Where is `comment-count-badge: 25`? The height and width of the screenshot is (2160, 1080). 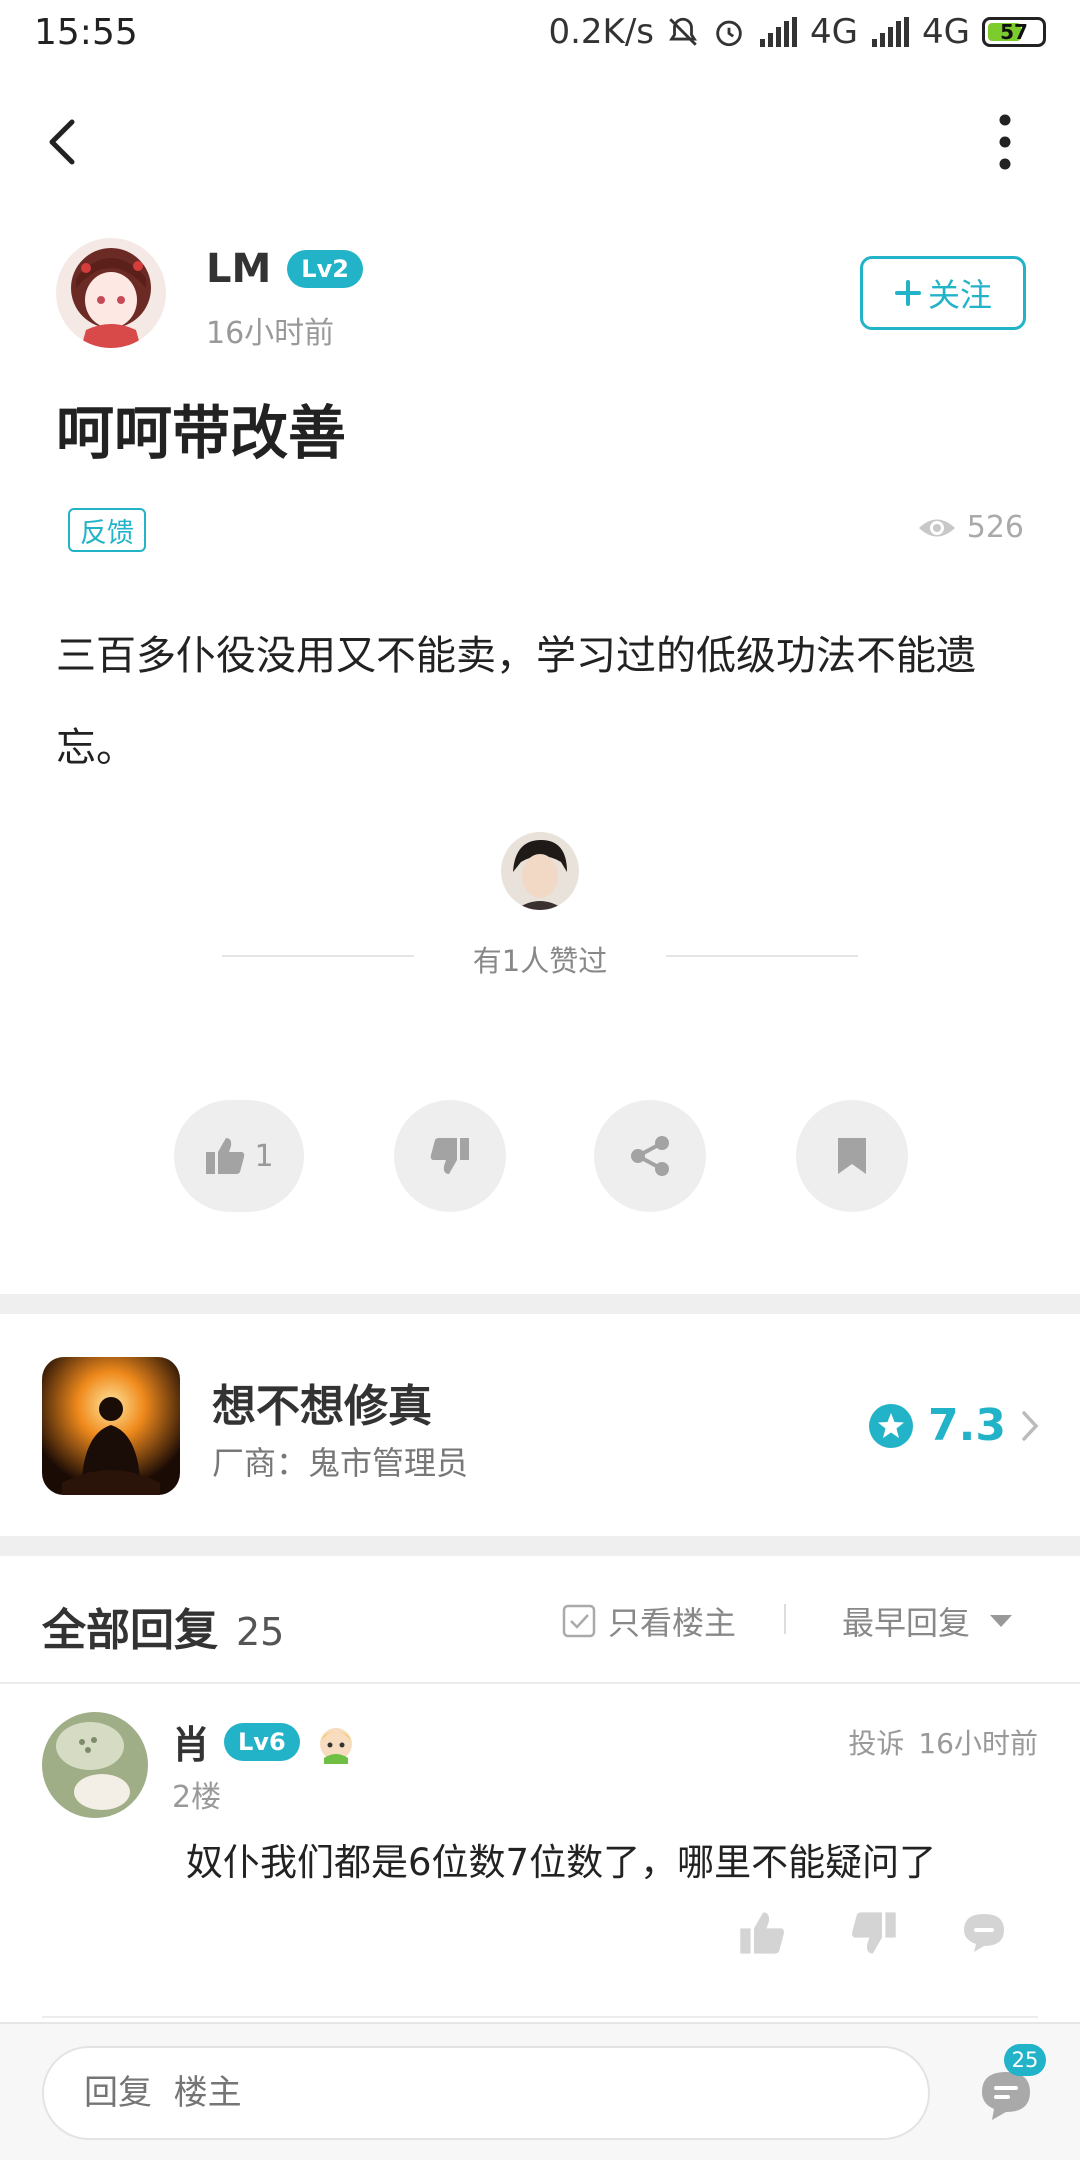 comment-count-badge: 25 is located at coordinates (1025, 2060).